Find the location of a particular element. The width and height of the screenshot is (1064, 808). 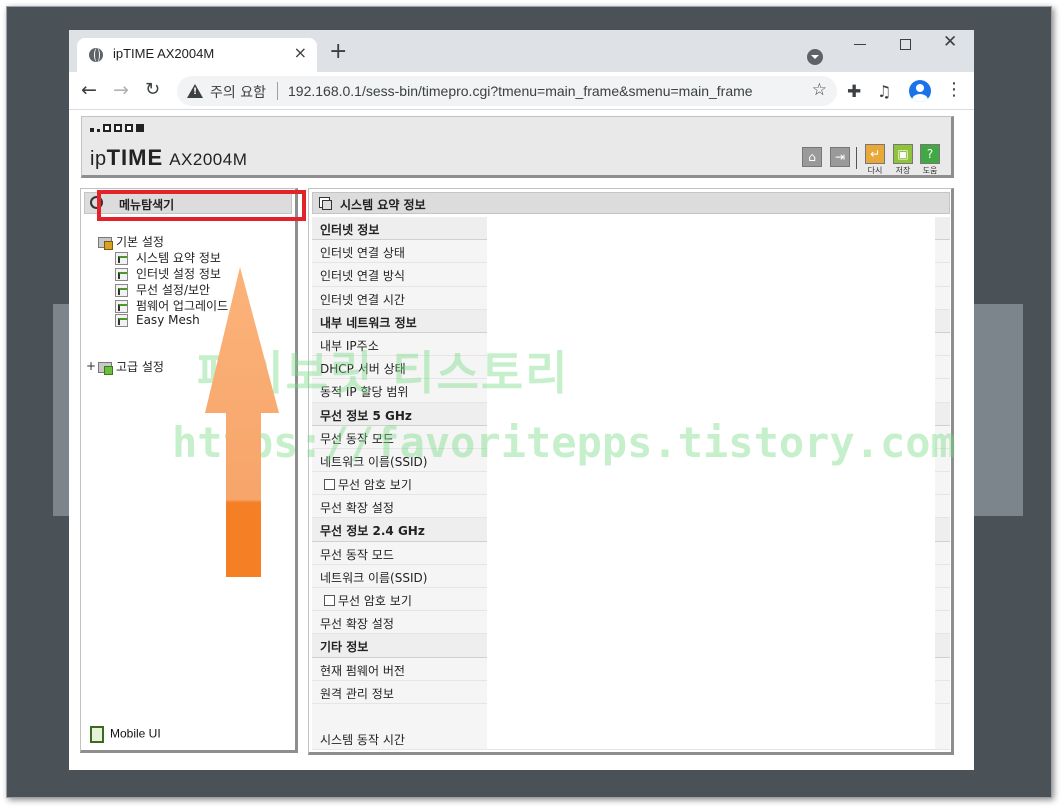

wifi-page-icon is located at coordinates (121, 290).